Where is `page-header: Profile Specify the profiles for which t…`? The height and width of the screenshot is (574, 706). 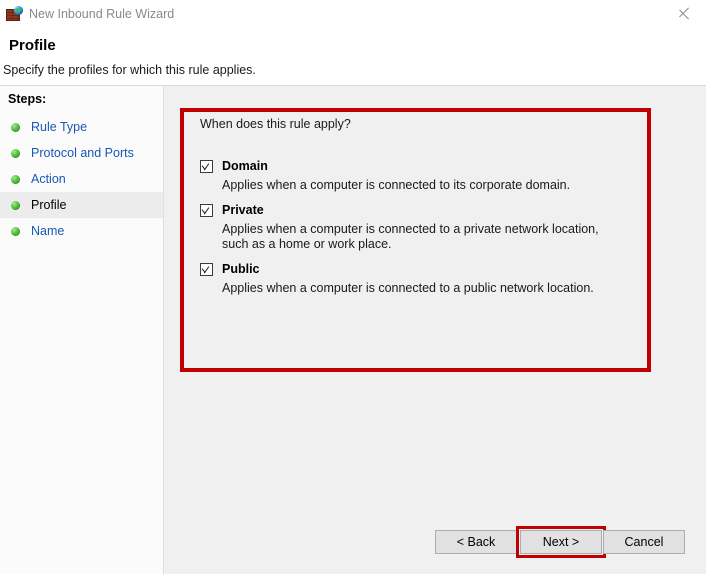 page-header: Profile Specify the profiles for which t… is located at coordinates (353, 56).